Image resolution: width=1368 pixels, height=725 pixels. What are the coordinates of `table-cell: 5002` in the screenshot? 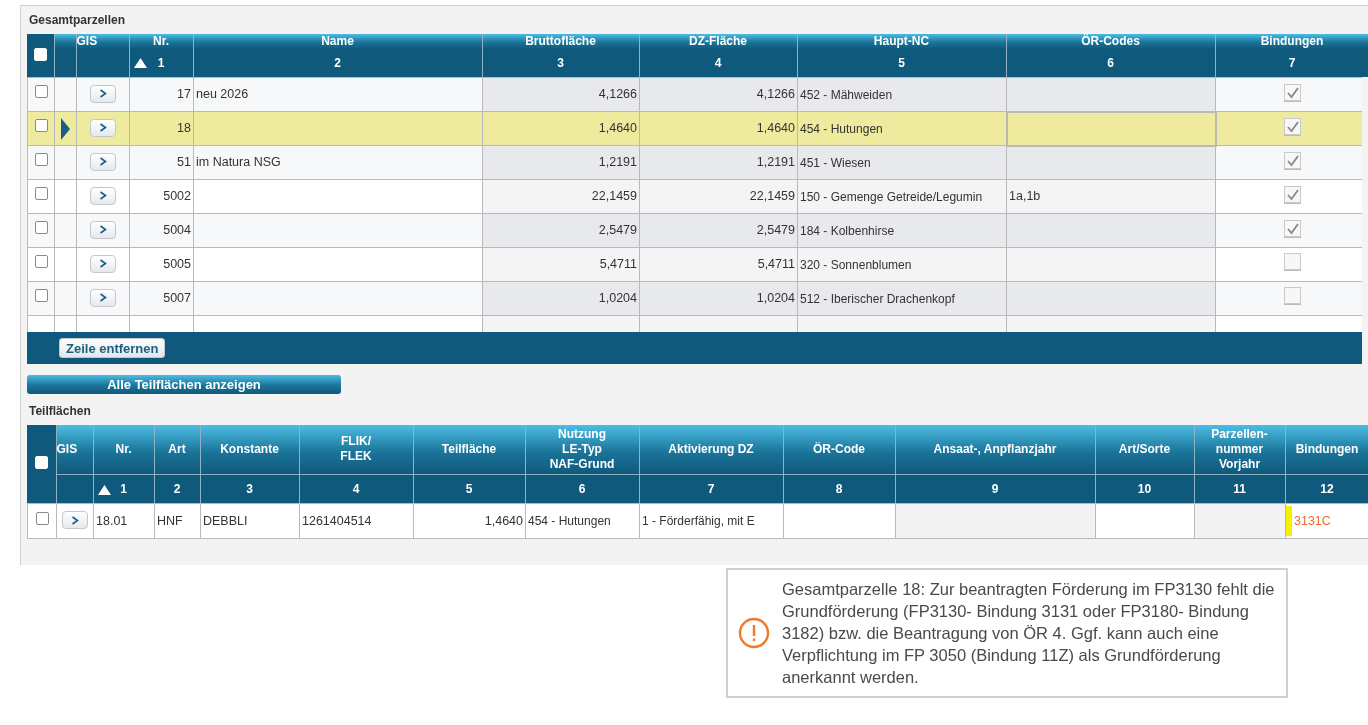 It's located at (177, 196).